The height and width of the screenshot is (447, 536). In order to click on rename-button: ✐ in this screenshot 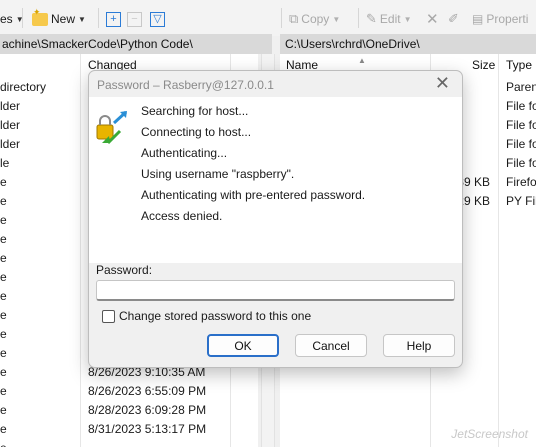, I will do `click(453, 19)`.